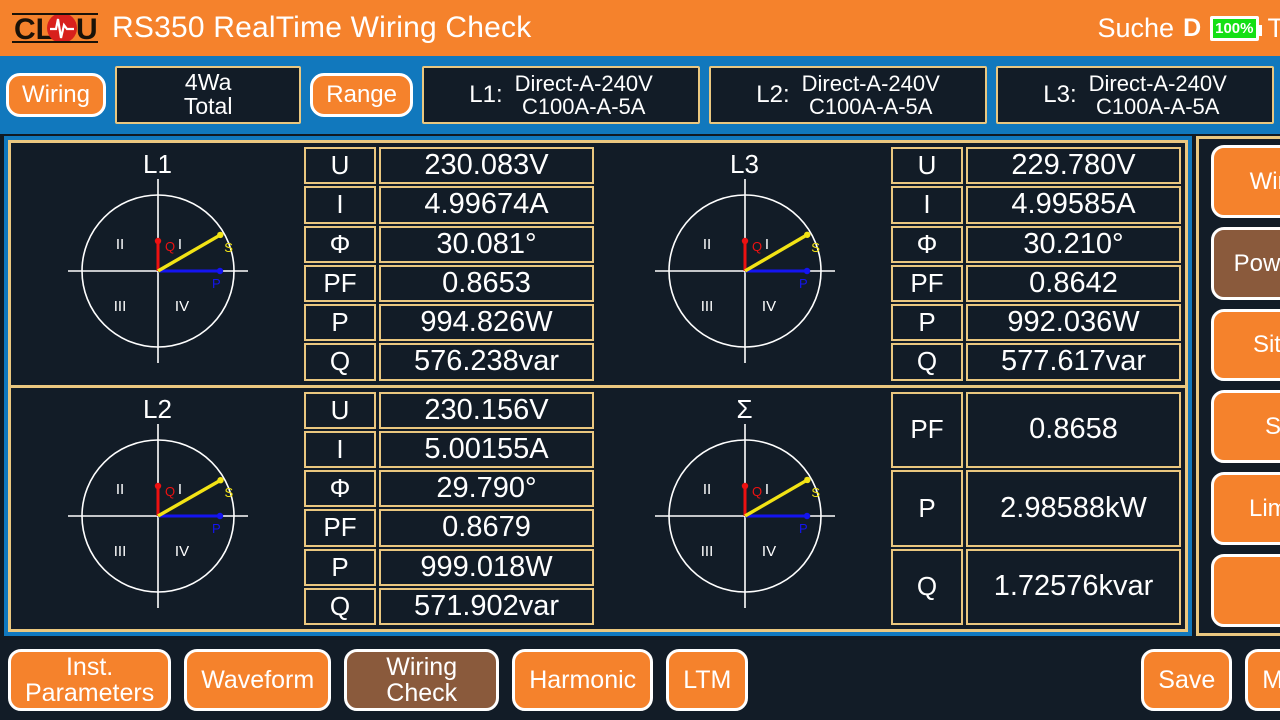 This screenshot has height=720, width=1280. Describe the element at coordinates (486, 94) in the screenshot. I see `range-label-l1: L1:` at that location.